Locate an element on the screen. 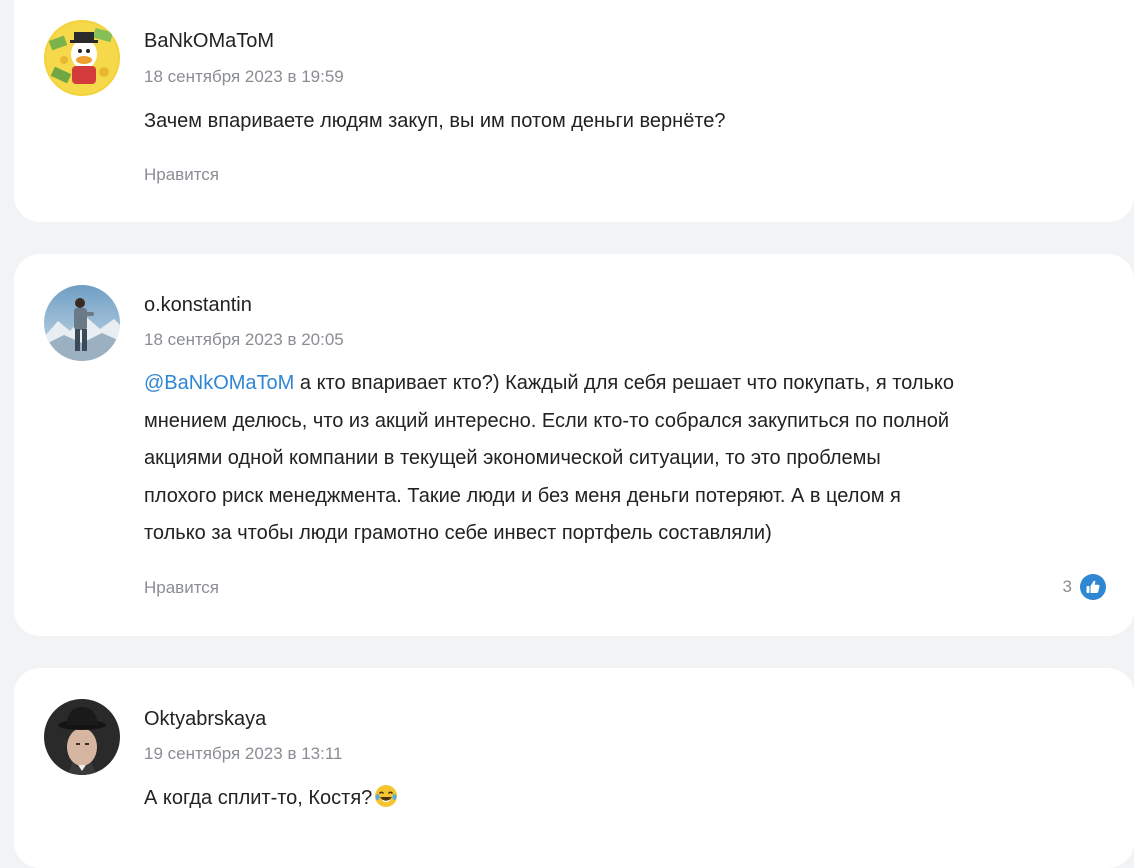 The width and height of the screenshot is (1134, 868). man-in-bowler-hat-avatar-icon is located at coordinates (82, 737).